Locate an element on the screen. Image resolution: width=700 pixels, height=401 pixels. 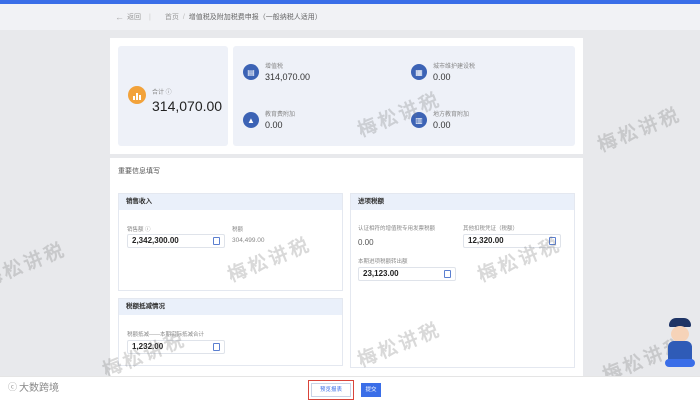
sales-amount-label: 销售额 ⓘ is located at coordinates (139, 230).